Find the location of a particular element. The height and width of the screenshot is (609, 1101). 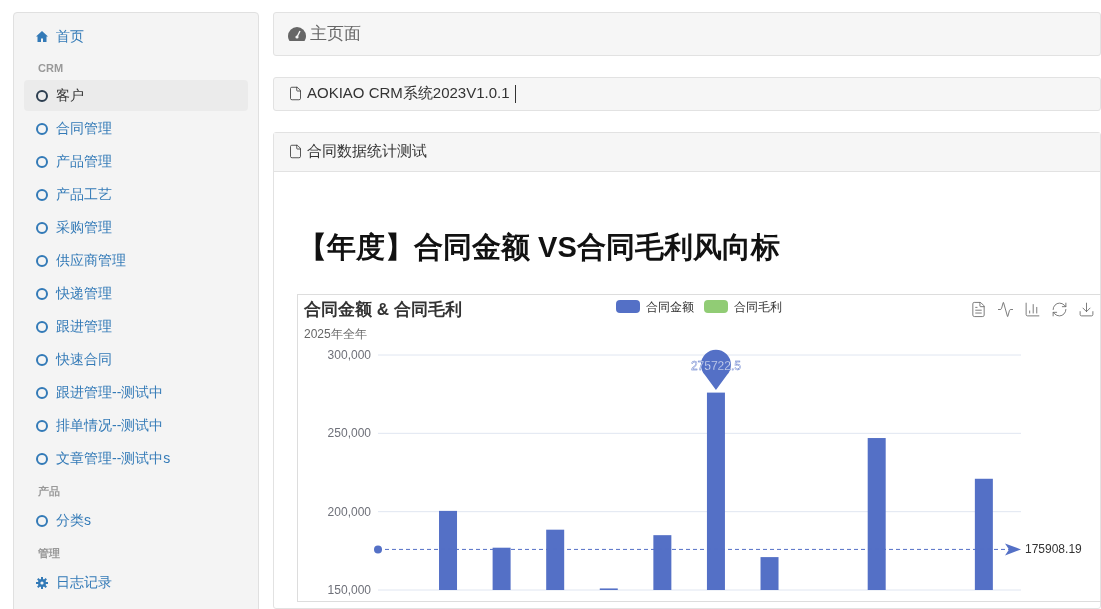

data-view-icon is located at coordinates (978, 309).